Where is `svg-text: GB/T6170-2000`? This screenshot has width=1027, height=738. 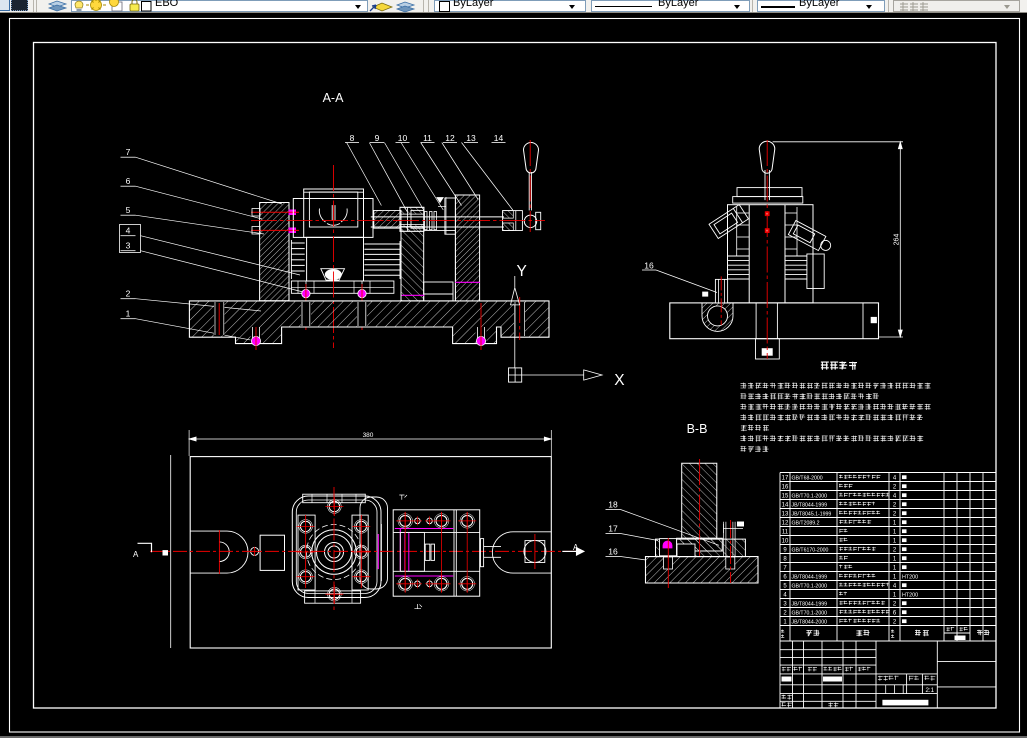
svg-text: GB/T6170-2000 is located at coordinates (810, 550).